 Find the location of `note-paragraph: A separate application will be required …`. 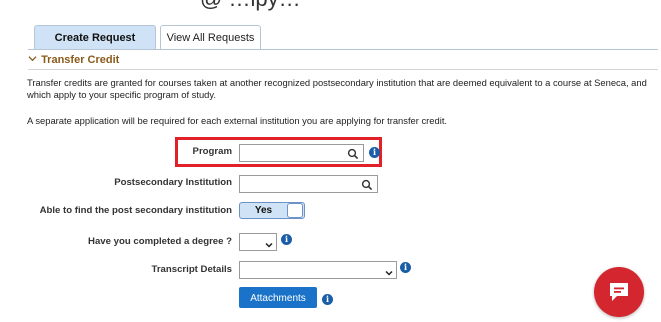

note-paragraph: A separate application will be required … is located at coordinates (237, 120).